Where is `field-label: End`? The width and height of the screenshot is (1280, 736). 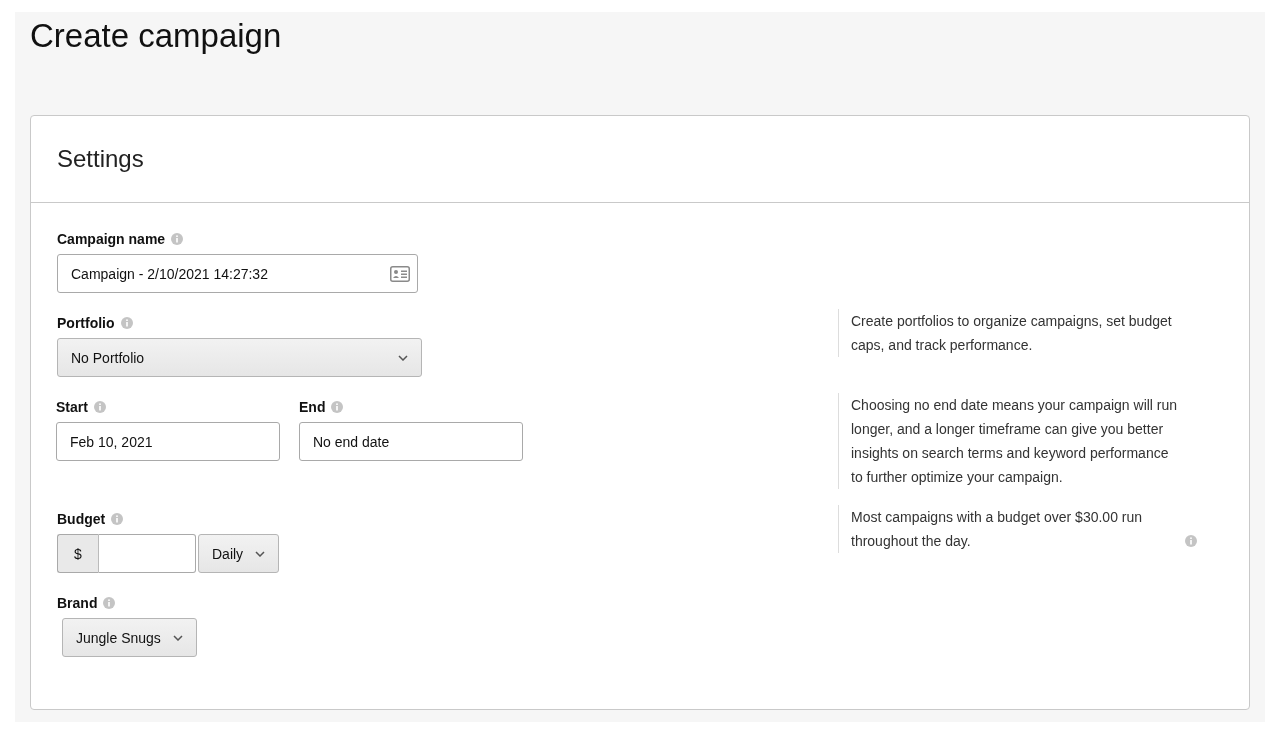 field-label: End is located at coordinates (312, 407).